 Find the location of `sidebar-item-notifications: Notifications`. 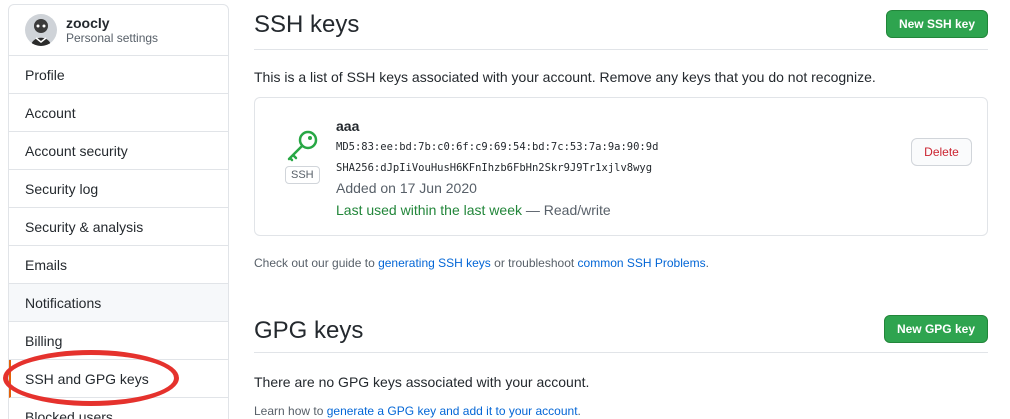

sidebar-item-notifications: Notifications is located at coordinates (118, 303).